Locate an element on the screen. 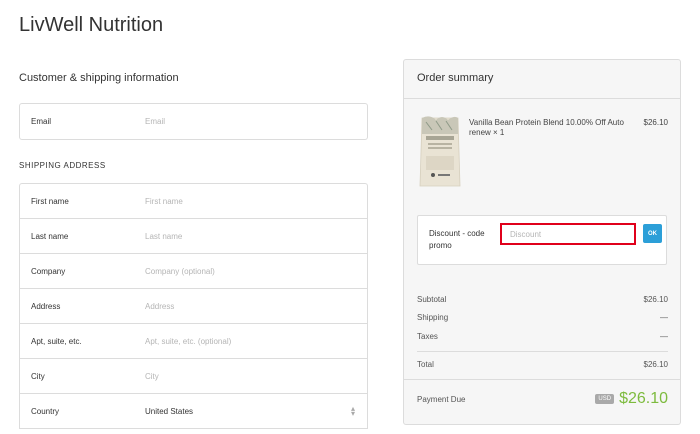  first-name-row: First name is located at coordinates (193, 201).